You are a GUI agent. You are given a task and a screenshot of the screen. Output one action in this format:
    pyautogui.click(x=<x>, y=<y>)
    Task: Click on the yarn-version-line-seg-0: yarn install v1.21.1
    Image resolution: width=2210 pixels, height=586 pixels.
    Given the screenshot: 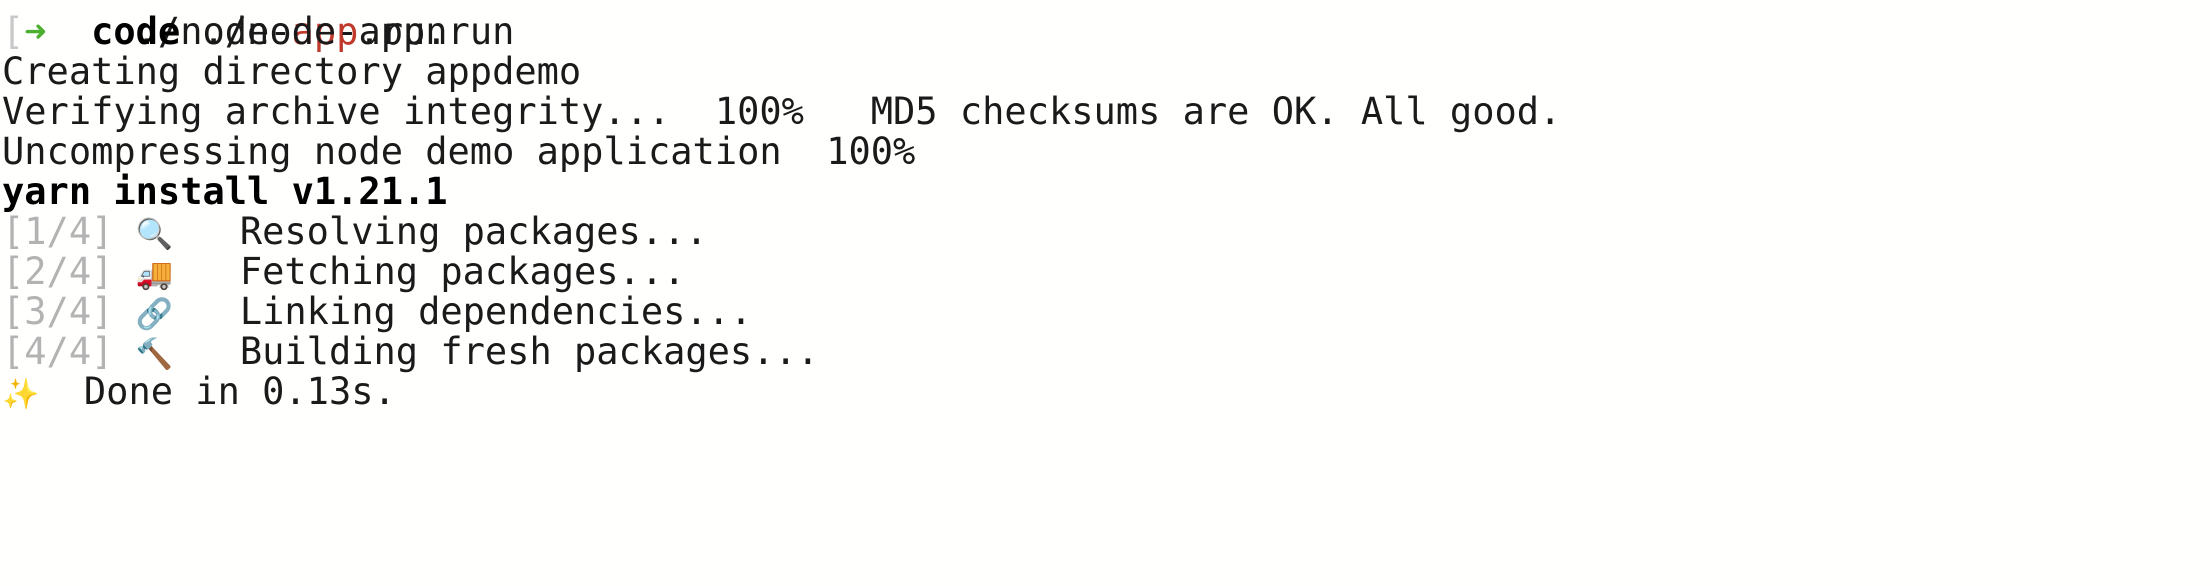 What is the action you would take?
    pyautogui.click(x=225, y=191)
    